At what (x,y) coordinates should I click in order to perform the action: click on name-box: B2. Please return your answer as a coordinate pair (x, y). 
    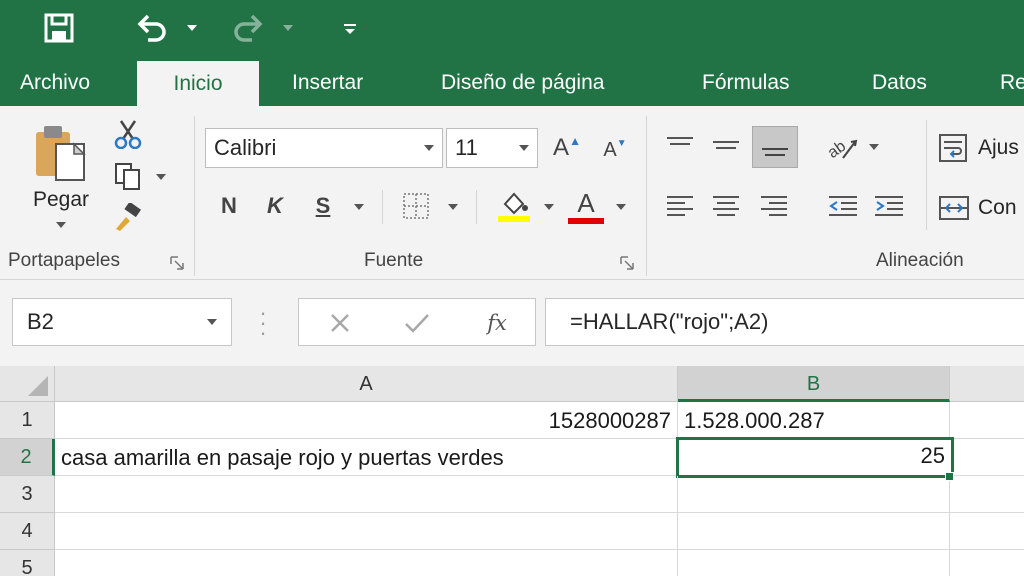
    Looking at the image, I should click on (122, 322).